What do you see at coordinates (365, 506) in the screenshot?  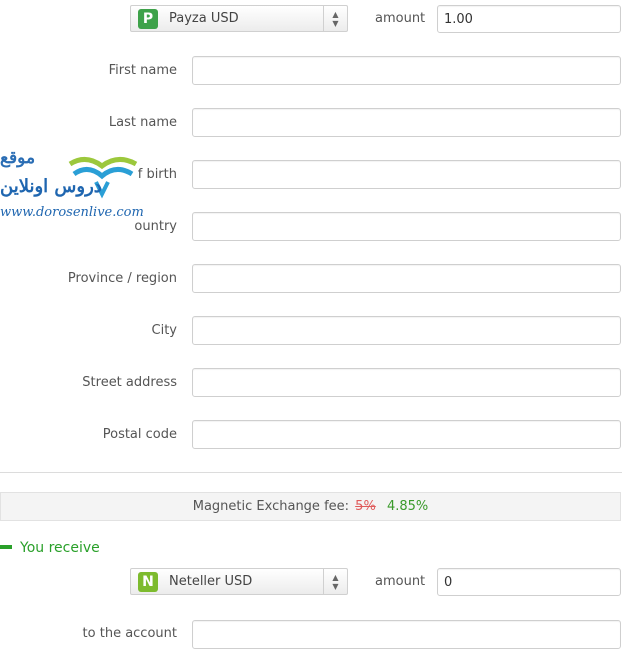 I see `fee-old-value: 5%` at bounding box center [365, 506].